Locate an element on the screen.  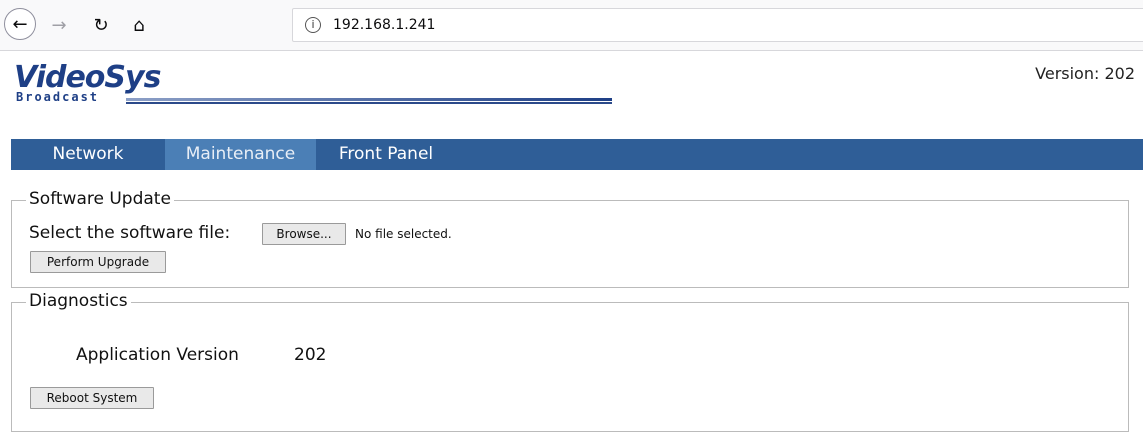
select-file-label: Select the software file: is located at coordinates (130, 233).